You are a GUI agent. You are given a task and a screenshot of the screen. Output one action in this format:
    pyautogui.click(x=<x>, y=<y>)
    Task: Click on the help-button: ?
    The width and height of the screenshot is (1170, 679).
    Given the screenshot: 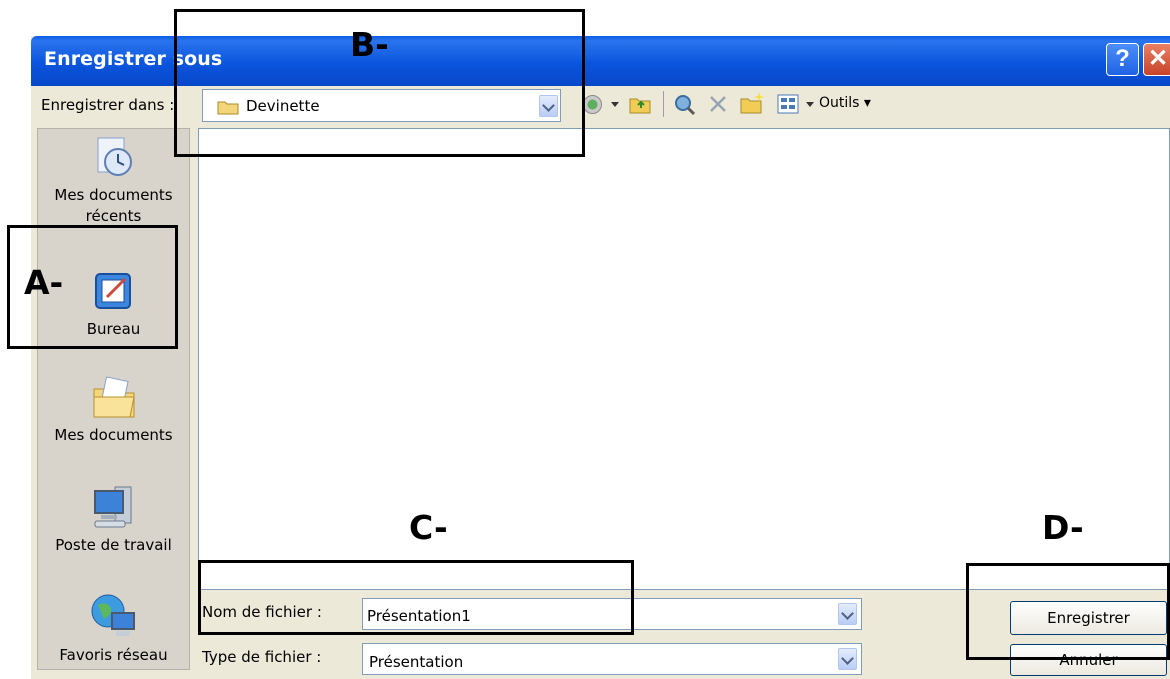 What is the action you would take?
    pyautogui.click(x=1122, y=59)
    